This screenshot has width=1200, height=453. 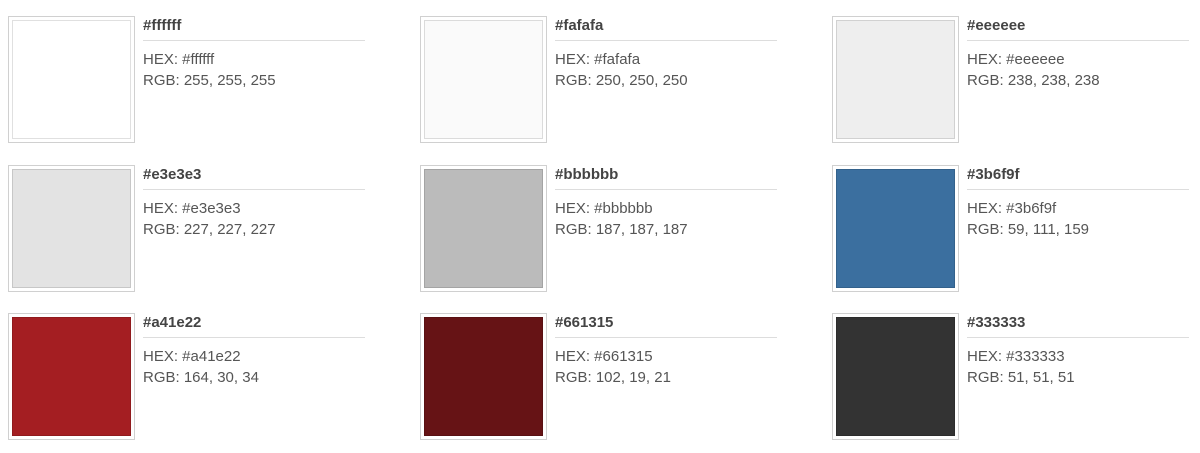 What do you see at coordinates (1033, 80) in the screenshot?
I see `rgb-value: RGB: 238, 238, 238` at bounding box center [1033, 80].